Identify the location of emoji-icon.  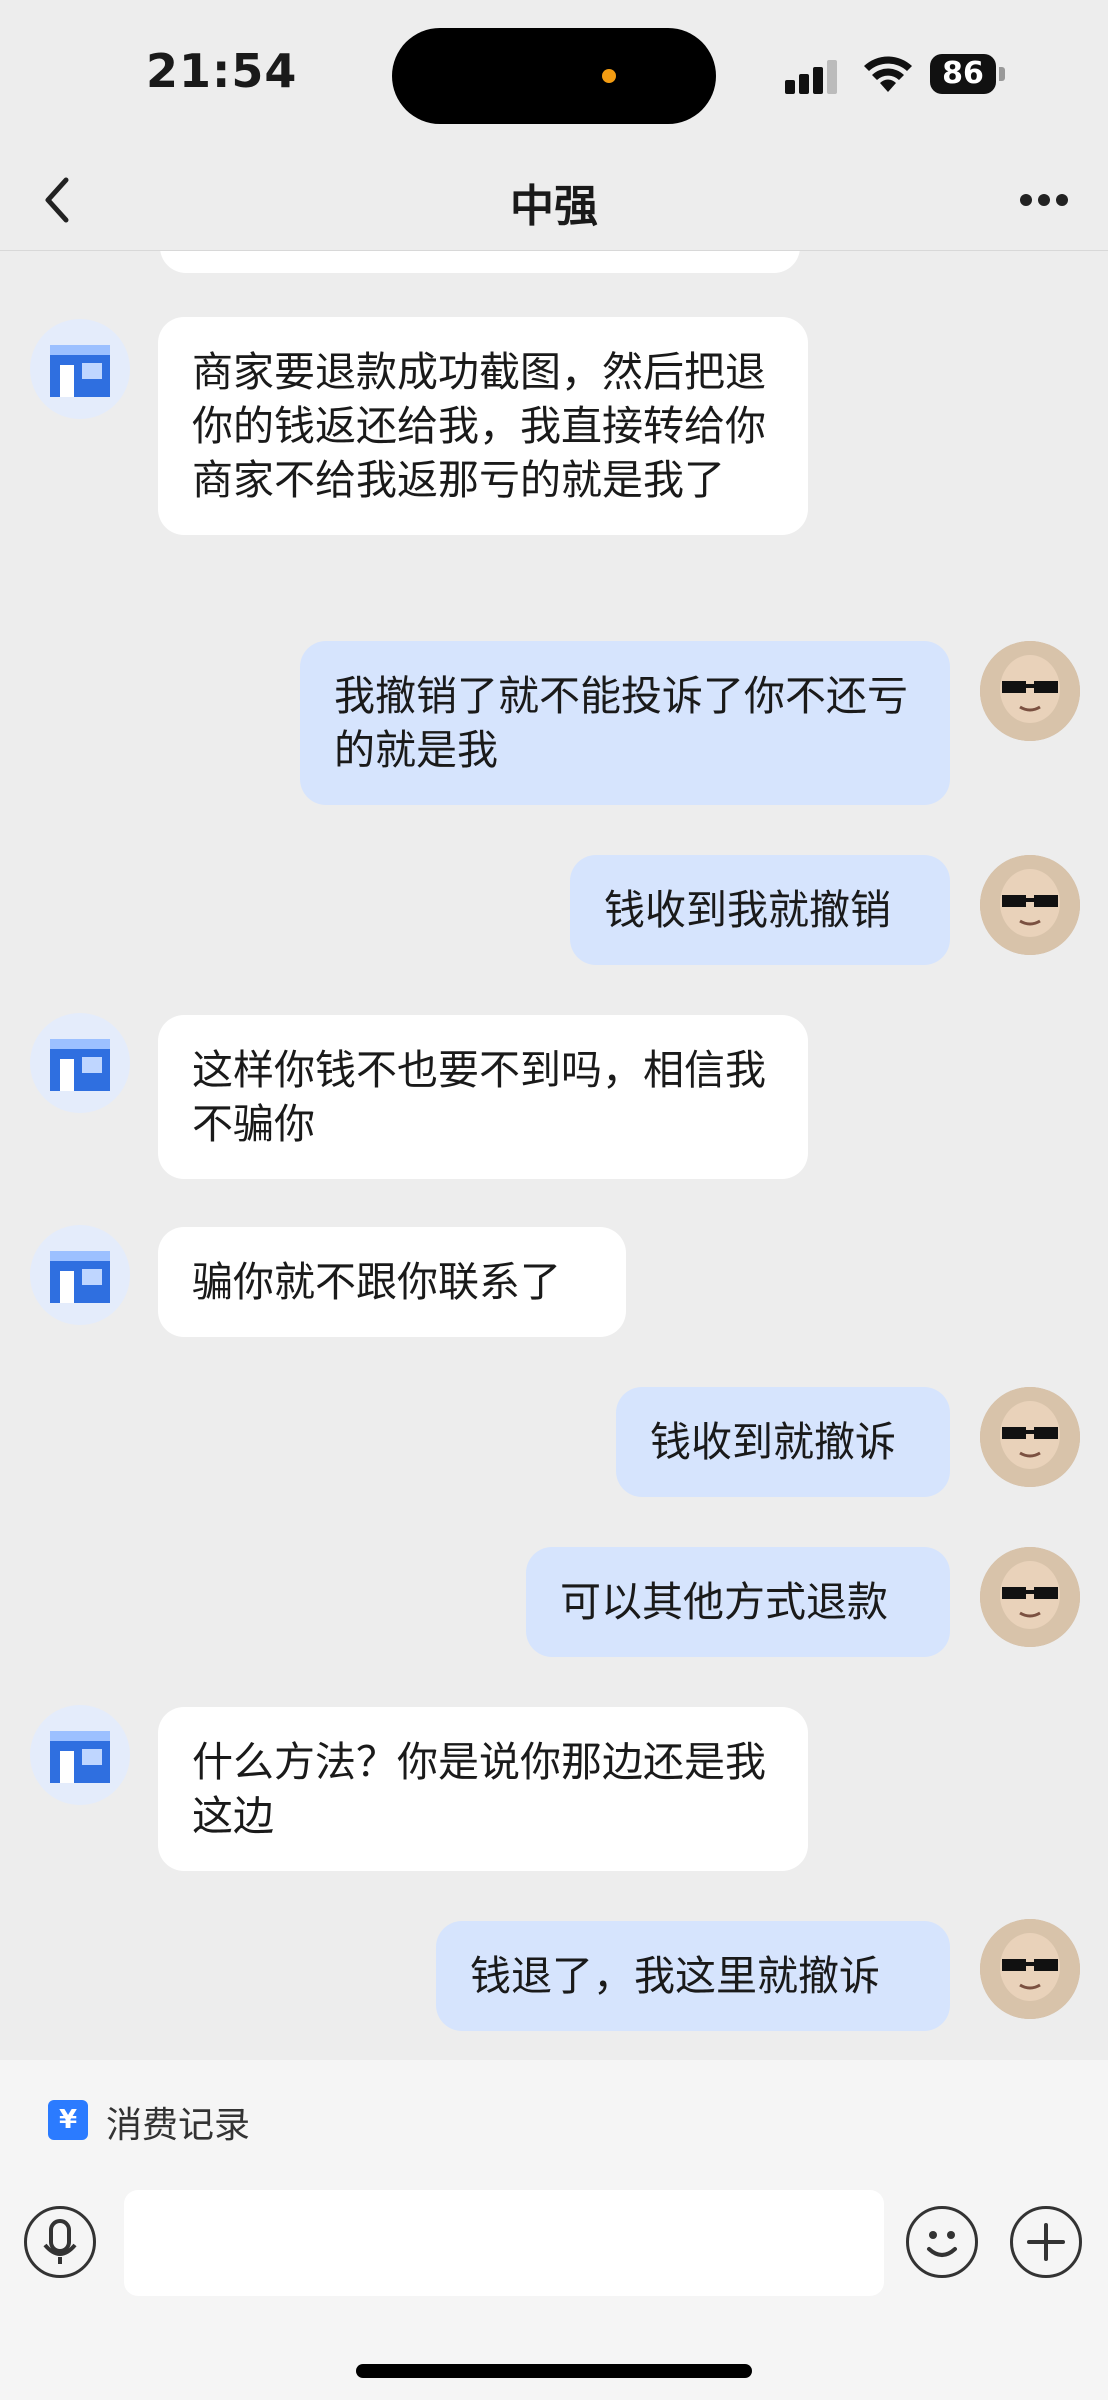
(942, 2244).